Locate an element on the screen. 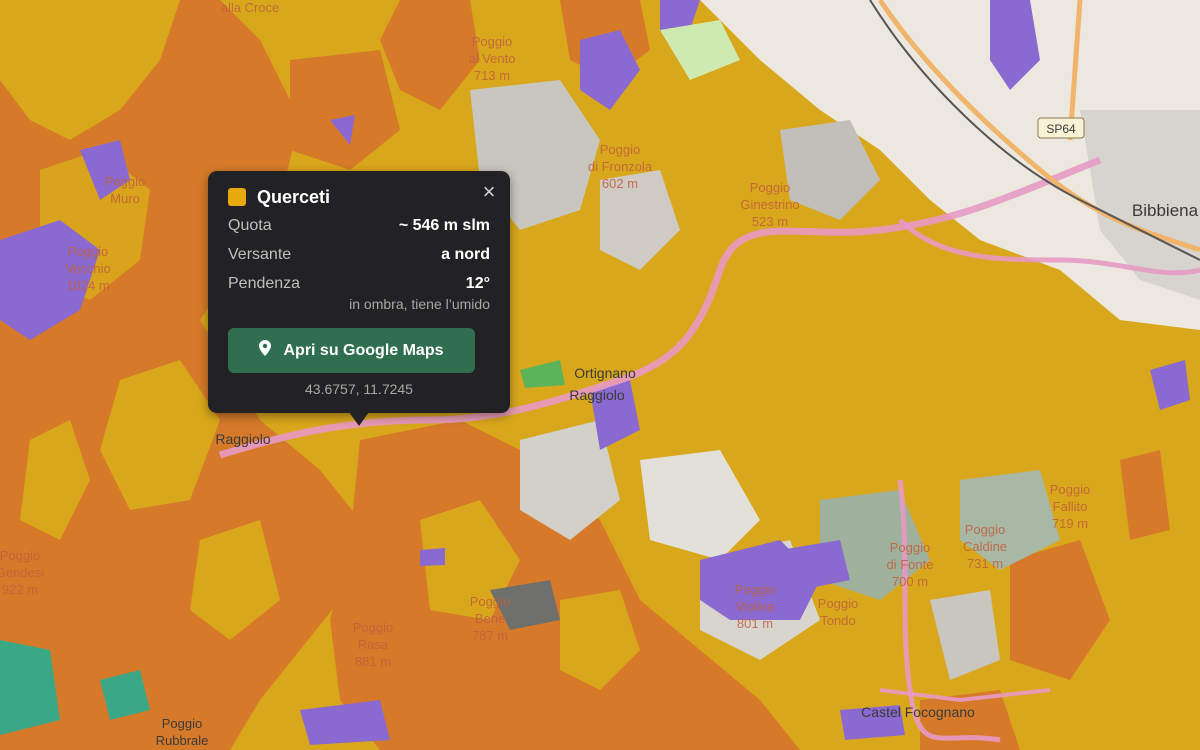 This screenshot has height=750, width=1200. place-label-bene: 787 m is located at coordinates (490, 635).